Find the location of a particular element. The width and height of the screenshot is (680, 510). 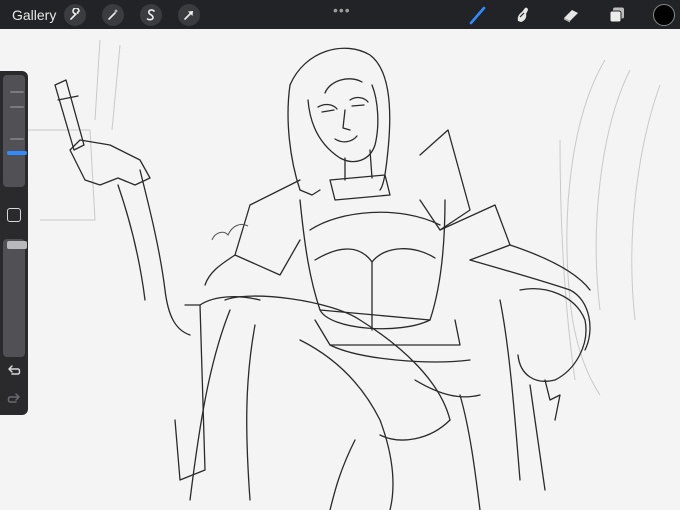

top-toolbar: Gallery ••• is located at coordinates (340, 14).